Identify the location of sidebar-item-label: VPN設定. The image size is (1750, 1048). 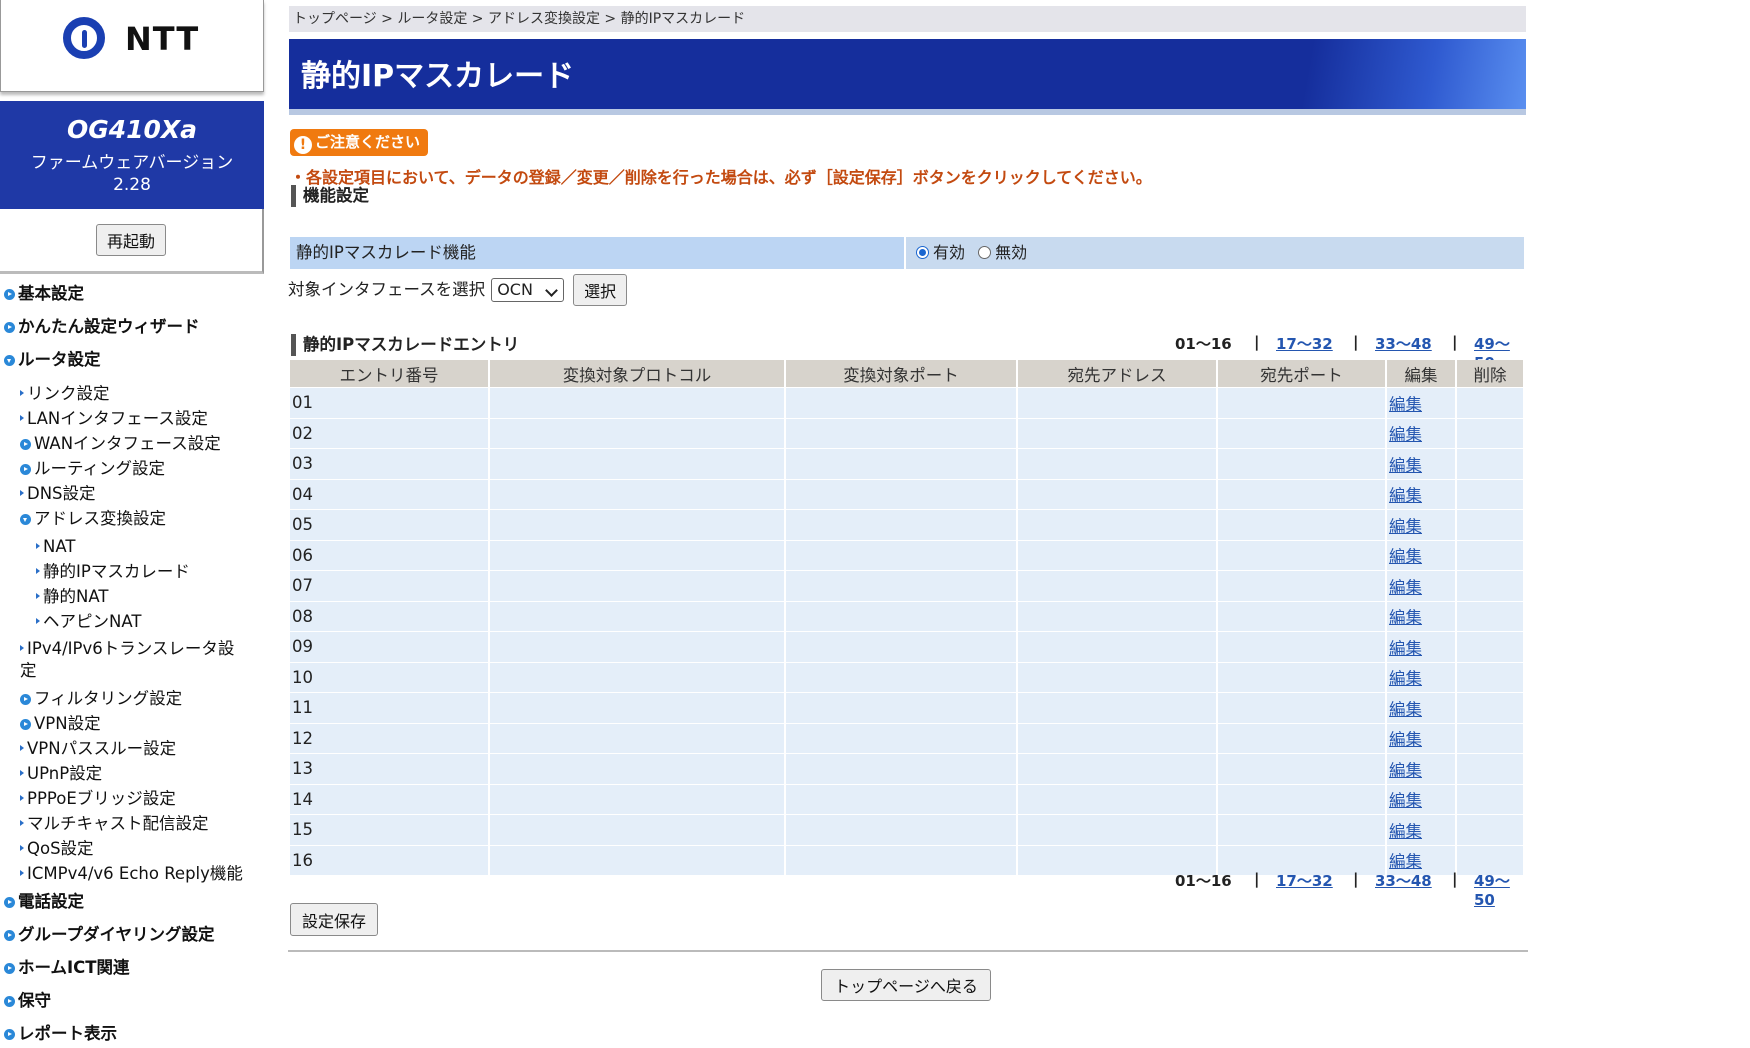
(67, 723).